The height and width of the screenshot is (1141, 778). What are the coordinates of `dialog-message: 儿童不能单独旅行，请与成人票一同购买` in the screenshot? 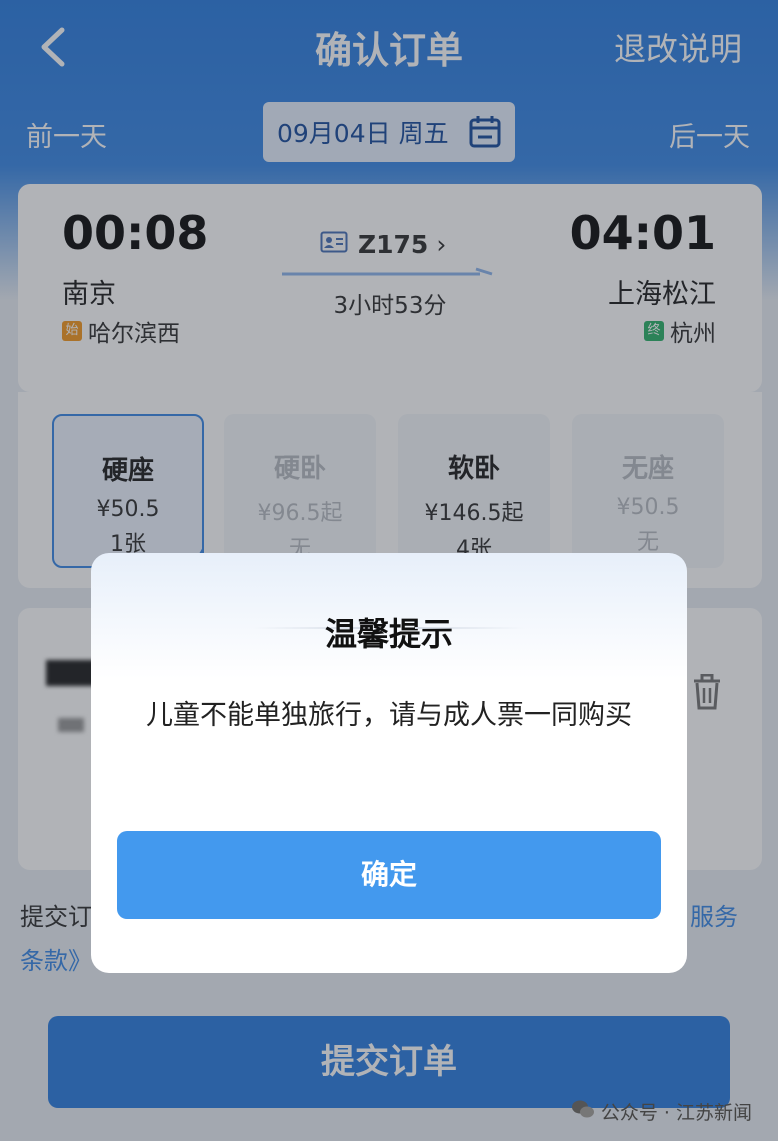 It's located at (389, 715).